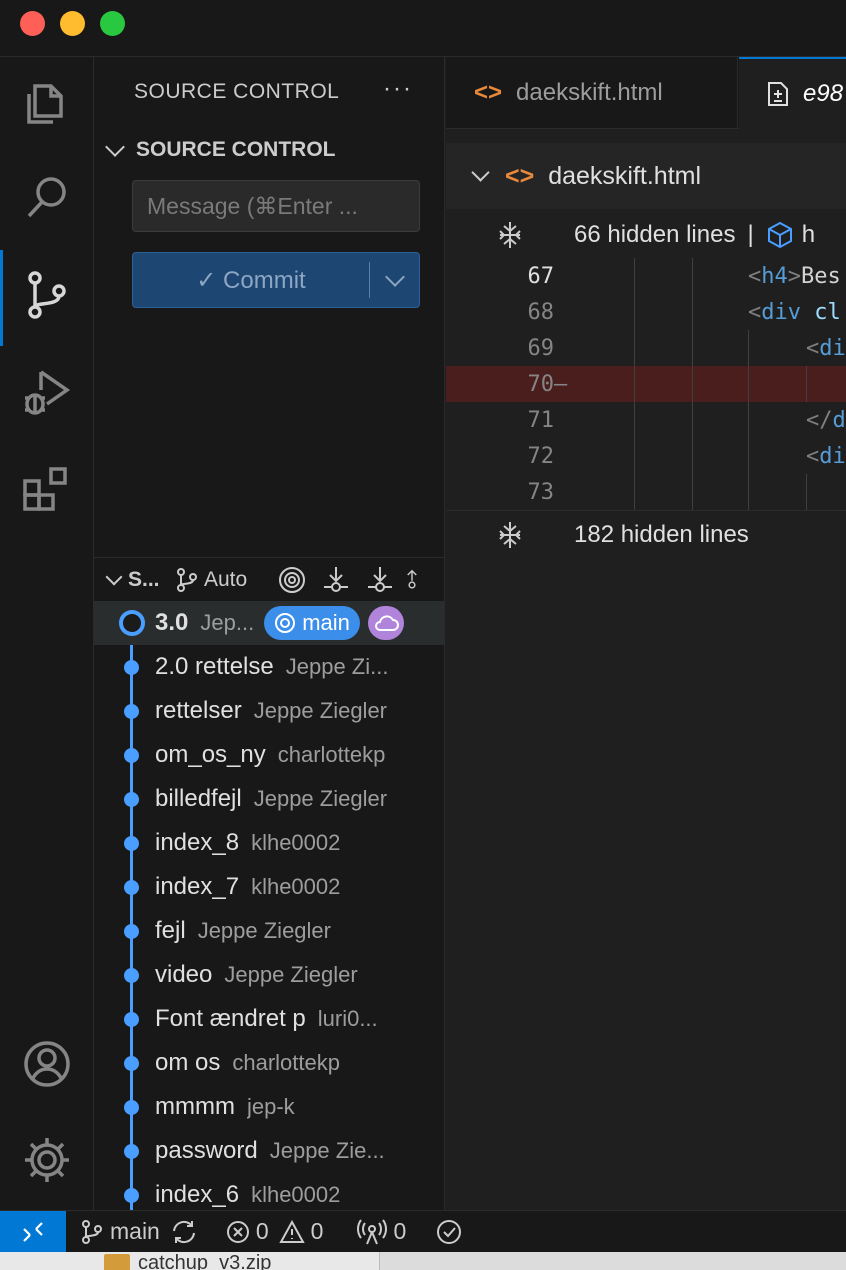 This screenshot has width=846, height=1270. I want to click on target-icon, so click(285, 623).